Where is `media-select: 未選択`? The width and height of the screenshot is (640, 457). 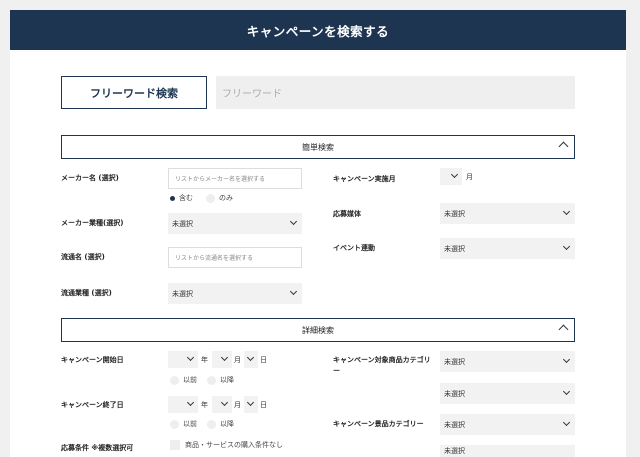
media-select: 未選択 is located at coordinates (507, 213).